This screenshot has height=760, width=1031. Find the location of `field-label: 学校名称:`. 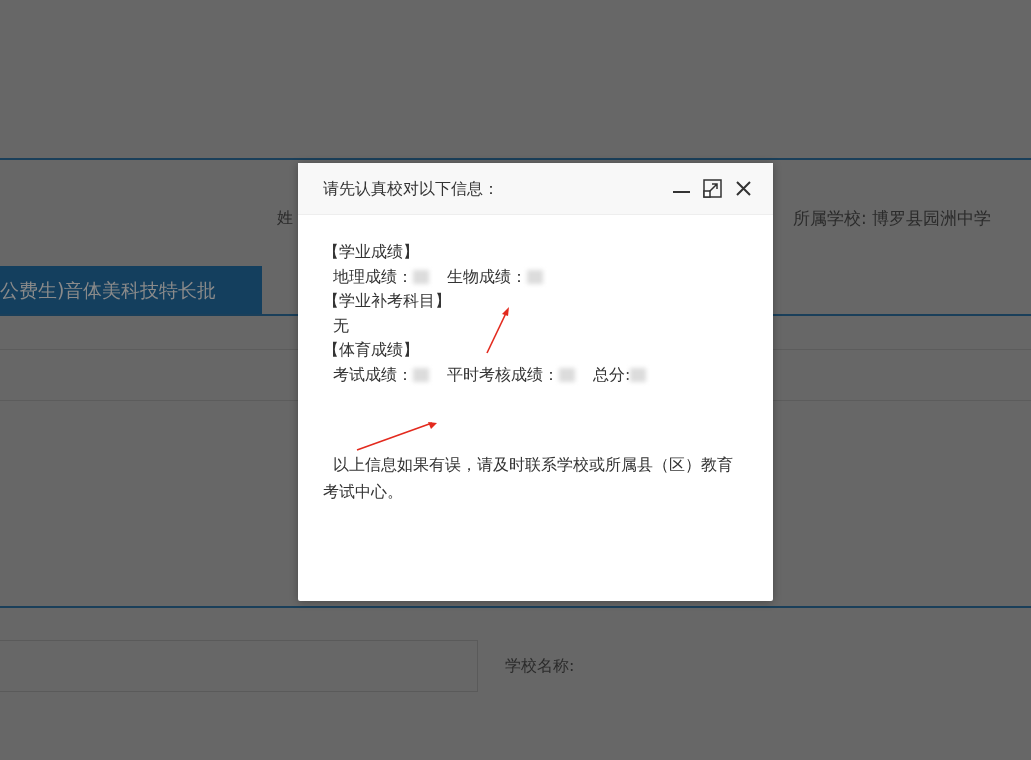

field-label: 学校名称: is located at coordinates (540, 666).